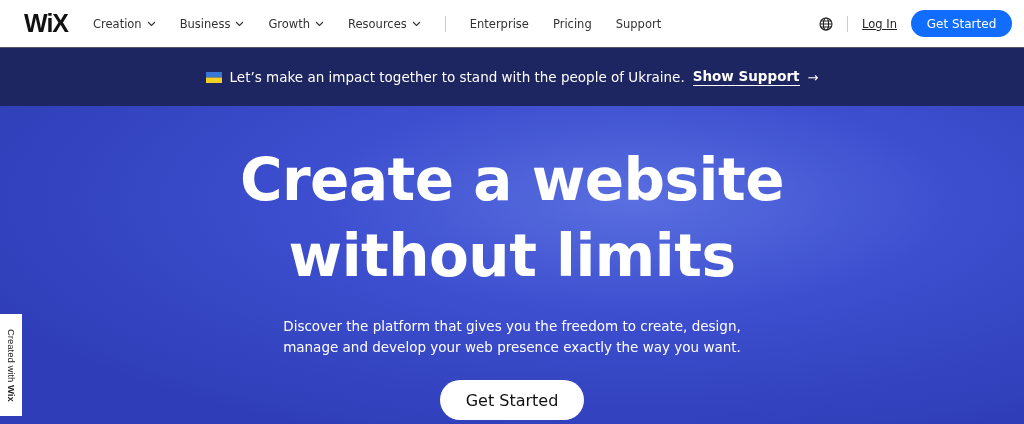  I want to click on created-with-wix-badge: Created with Wix, so click(11, 365).